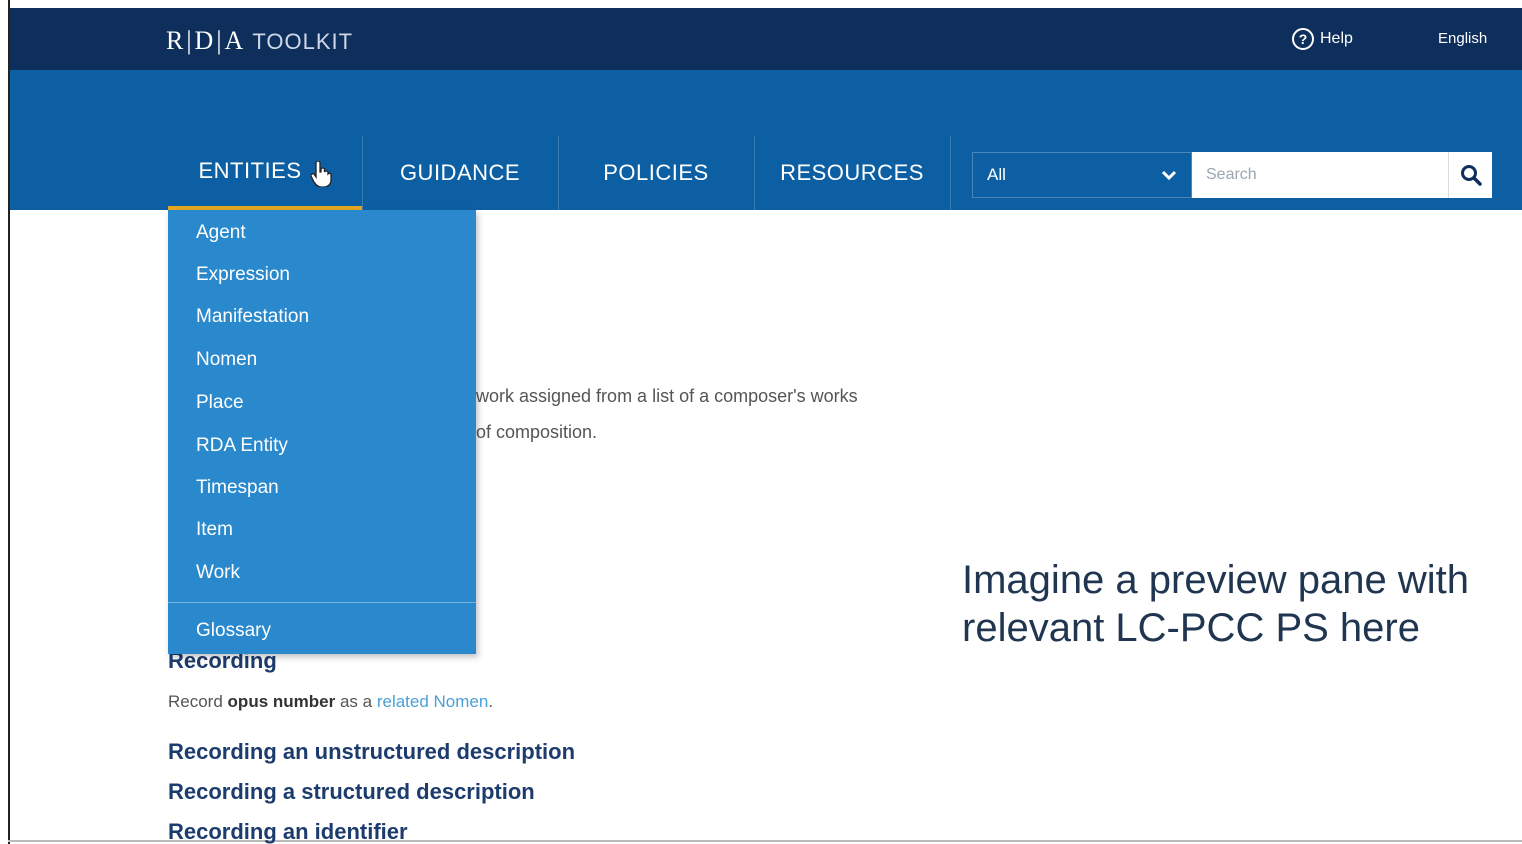 The image size is (1522, 844). Describe the element at coordinates (288, 831) in the screenshot. I see `recording-identifier-link: Recording an identifier` at that location.